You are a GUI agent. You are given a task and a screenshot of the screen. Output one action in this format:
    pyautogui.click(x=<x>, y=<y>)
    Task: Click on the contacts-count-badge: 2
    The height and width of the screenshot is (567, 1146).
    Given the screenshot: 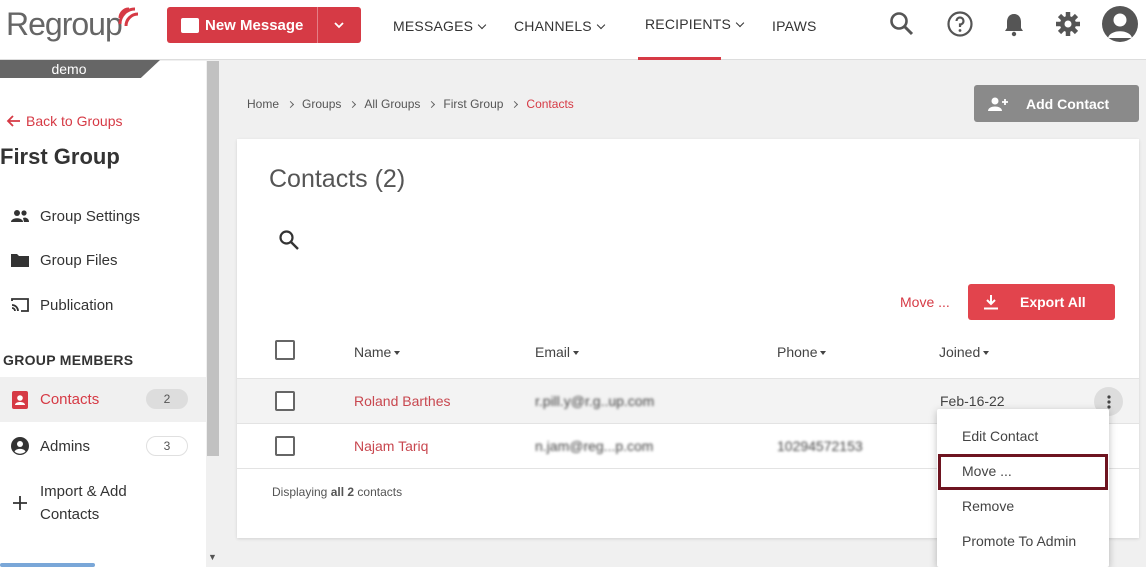 What is the action you would take?
    pyautogui.click(x=167, y=399)
    